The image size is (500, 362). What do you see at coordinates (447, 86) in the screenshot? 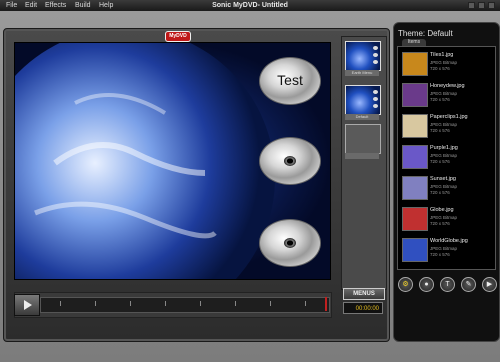
I see `item-name: Honeydew.jpg` at bounding box center [447, 86].